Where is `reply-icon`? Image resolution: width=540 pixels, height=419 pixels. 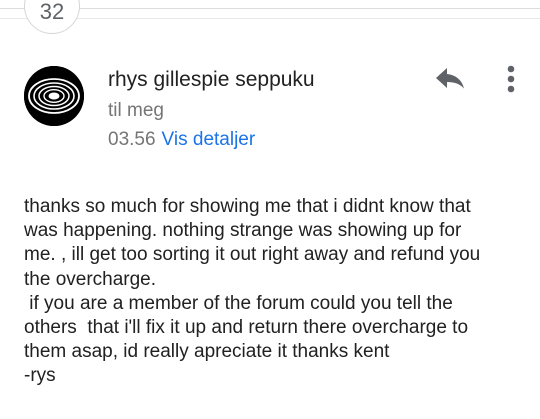
reply-icon is located at coordinates (450, 78).